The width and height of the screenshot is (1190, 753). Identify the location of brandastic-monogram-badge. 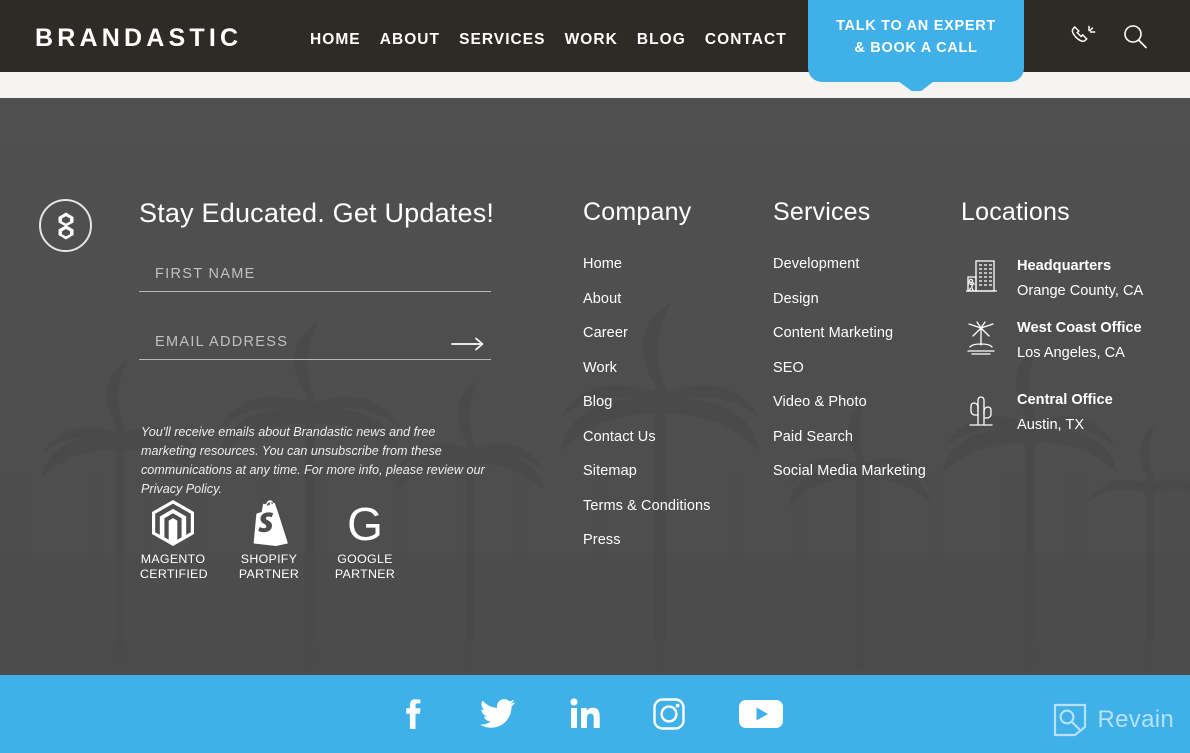
(65, 225).